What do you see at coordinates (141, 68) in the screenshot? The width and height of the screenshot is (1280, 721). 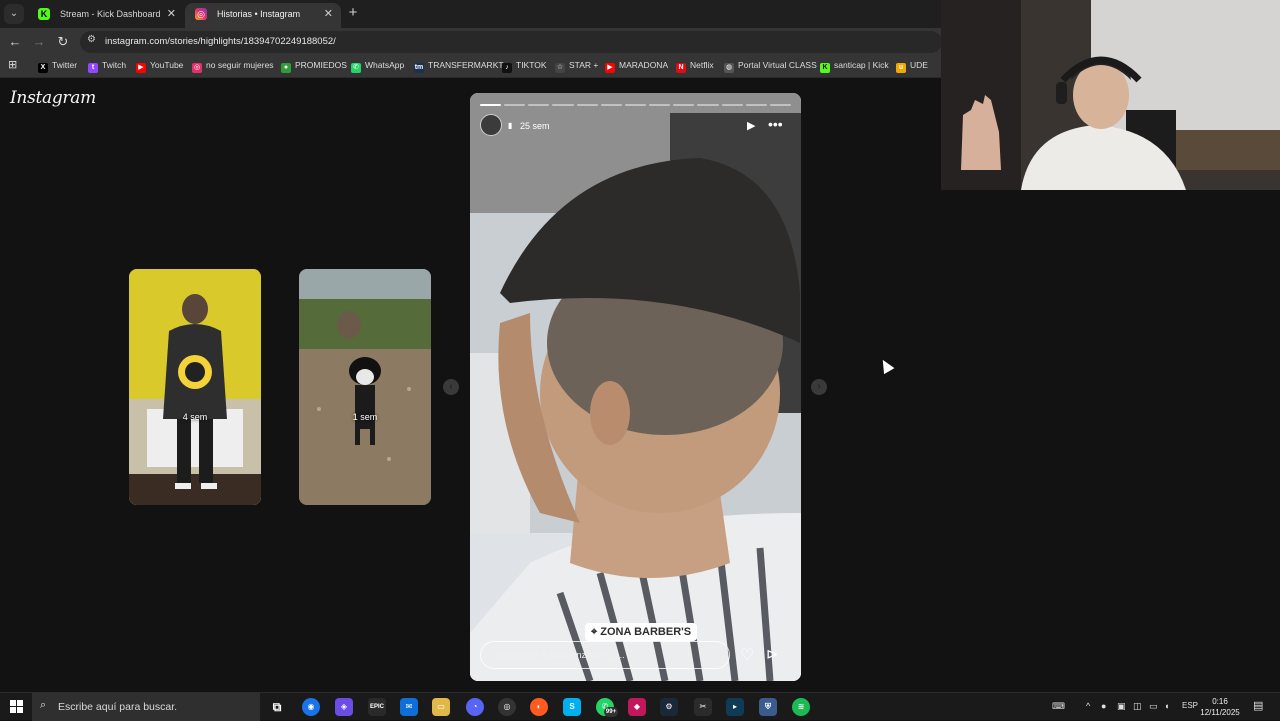 I see `youtube-icon: ▶` at bounding box center [141, 68].